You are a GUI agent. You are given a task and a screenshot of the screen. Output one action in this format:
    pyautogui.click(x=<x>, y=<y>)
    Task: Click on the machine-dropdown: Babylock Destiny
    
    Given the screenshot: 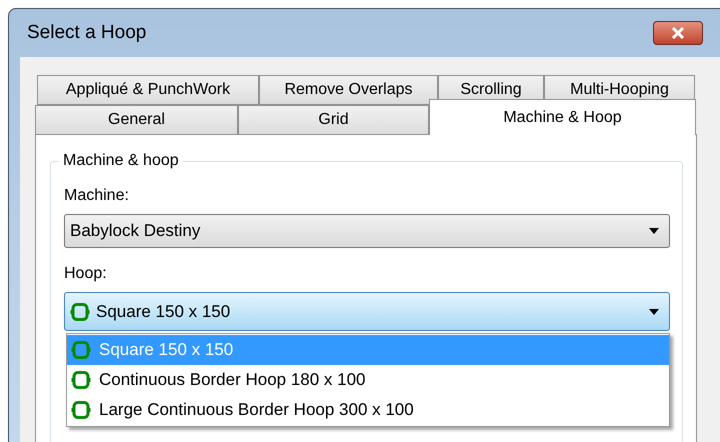 What is the action you would take?
    pyautogui.click(x=367, y=231)
    